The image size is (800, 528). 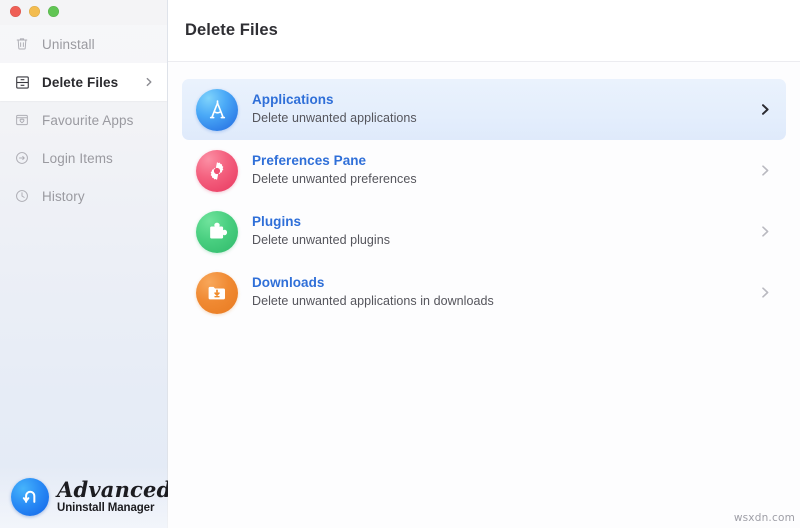 I want to click on list-item-subtitle: Delete unwanted plugins, so click(x=321, y=240).